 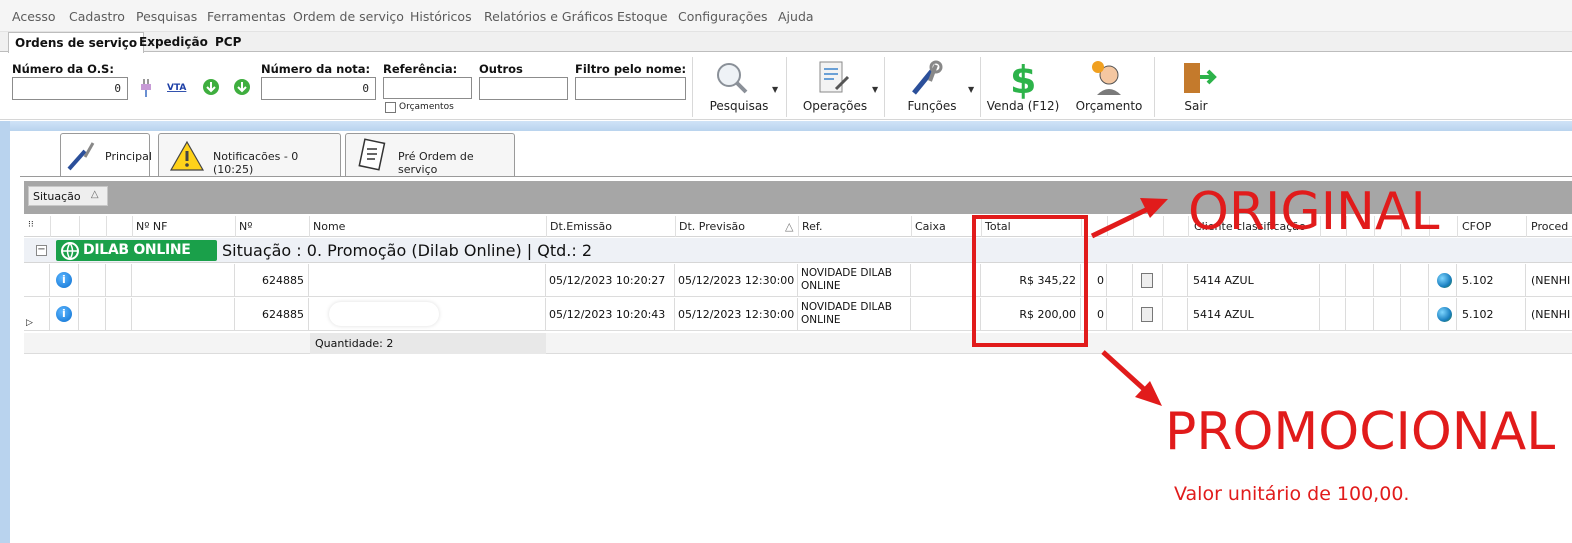 What do you see at coordinates (1292, 494) in the screenshot?
I see `annotation-note: Valor unitário de 100,00.` at bounding box center [1292, 494].